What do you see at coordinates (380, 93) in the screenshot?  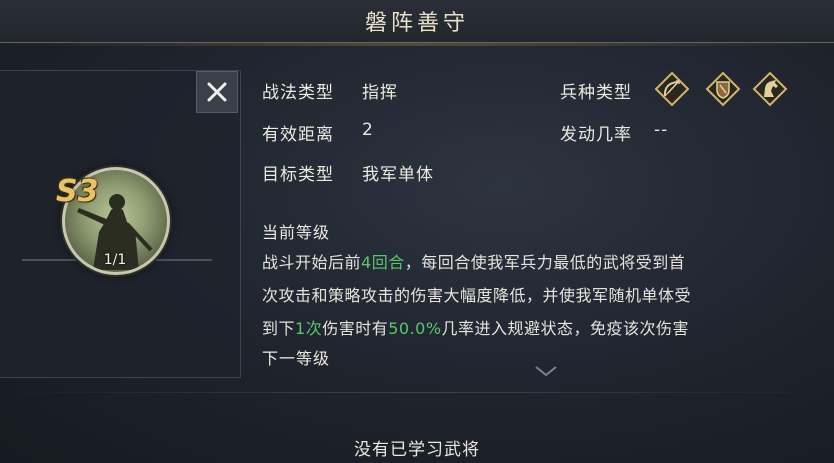 I see `tactic-type-value: 指挥` at bounding box center [380, 93].